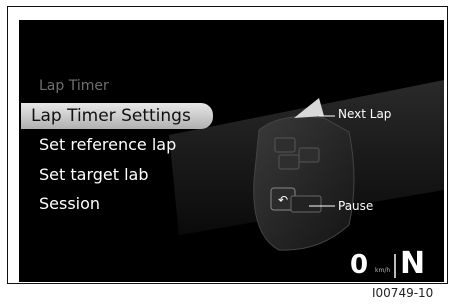 The width and height of the screenshot is (456, 306). Describe the element at coordinates (403, 293) in the screenshot. I see `figure-reference-code: I00749-10` at that location.